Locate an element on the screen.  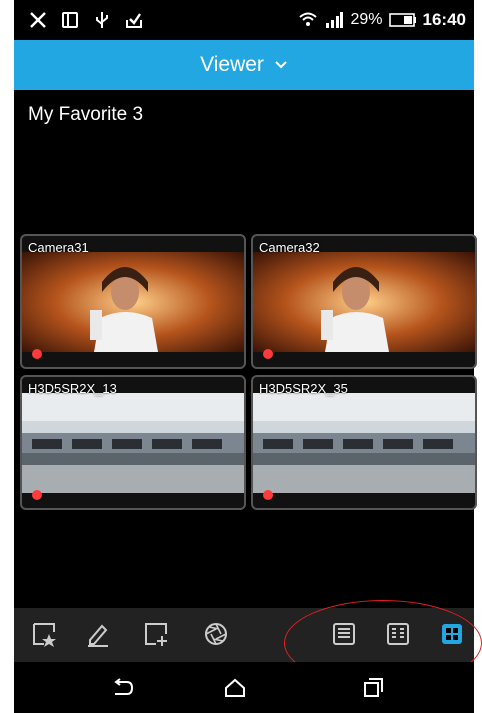
aperture-icon is located at coordinates (216, 634).